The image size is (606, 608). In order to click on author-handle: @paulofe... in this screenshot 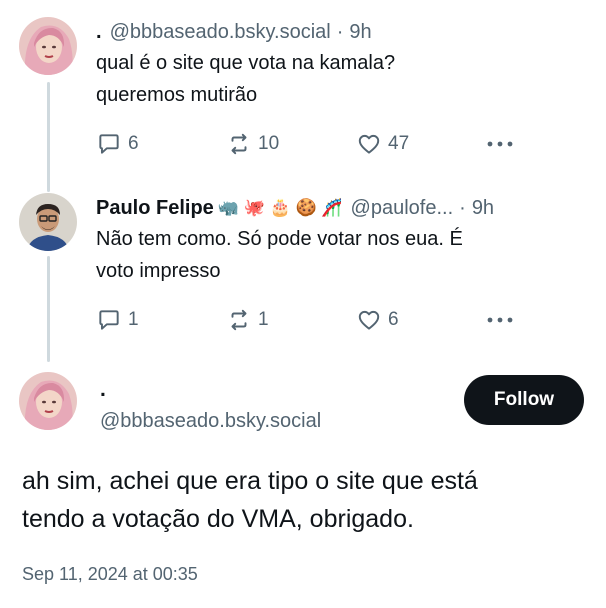, I will do `click(402, 208)`.